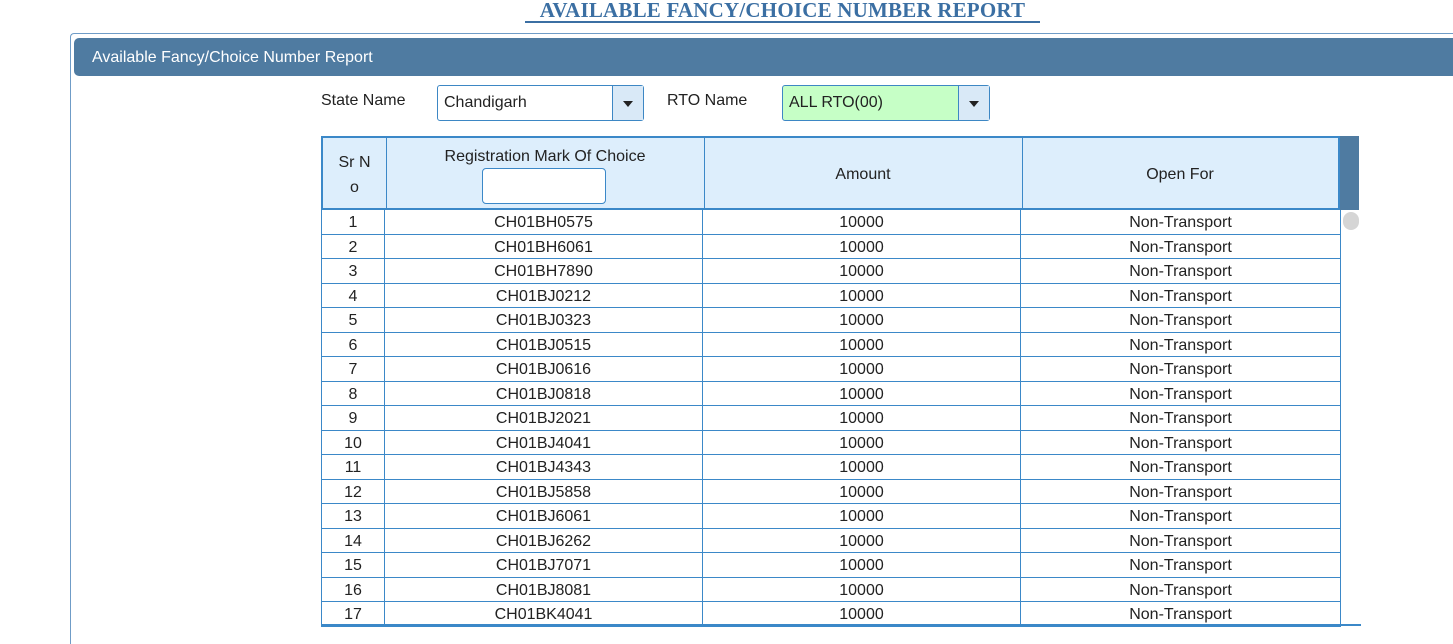  What do you see at coordinates (485, 102) in the screenshot?
I see `state-name-value: Chandigarh` at bounding box center [485, 102].